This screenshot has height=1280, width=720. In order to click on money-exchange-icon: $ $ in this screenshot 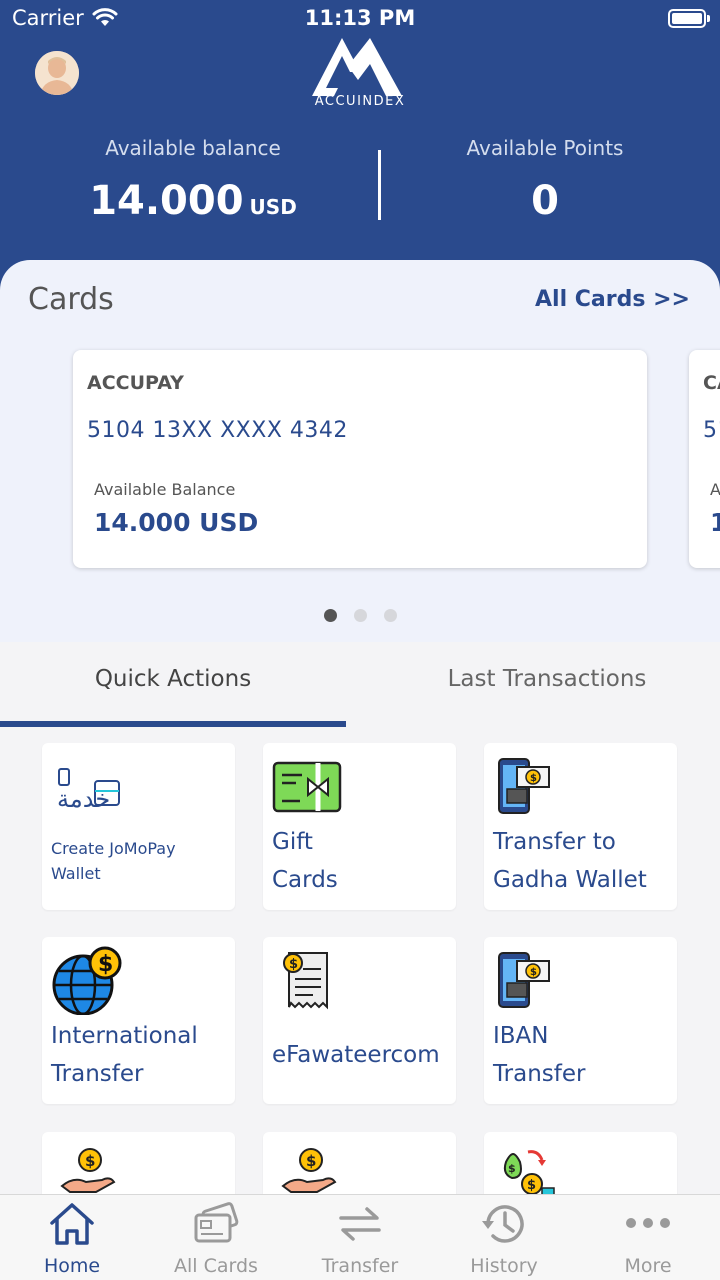, I will do `click(529, 1172)`.